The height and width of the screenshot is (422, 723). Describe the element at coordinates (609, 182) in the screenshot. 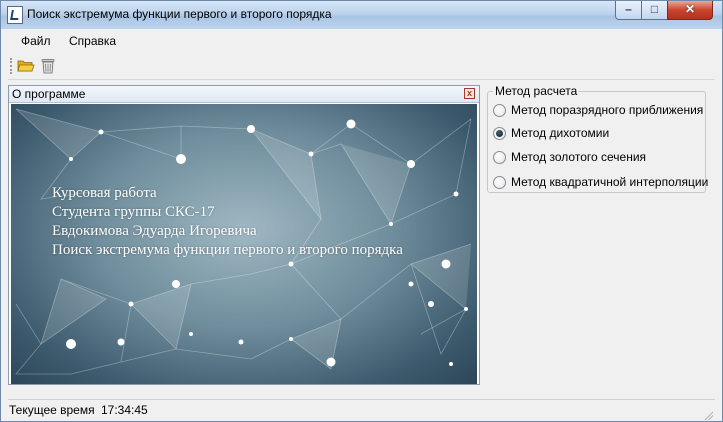

I see `radio-label: Метод квадратичной интерполяции` at that location.